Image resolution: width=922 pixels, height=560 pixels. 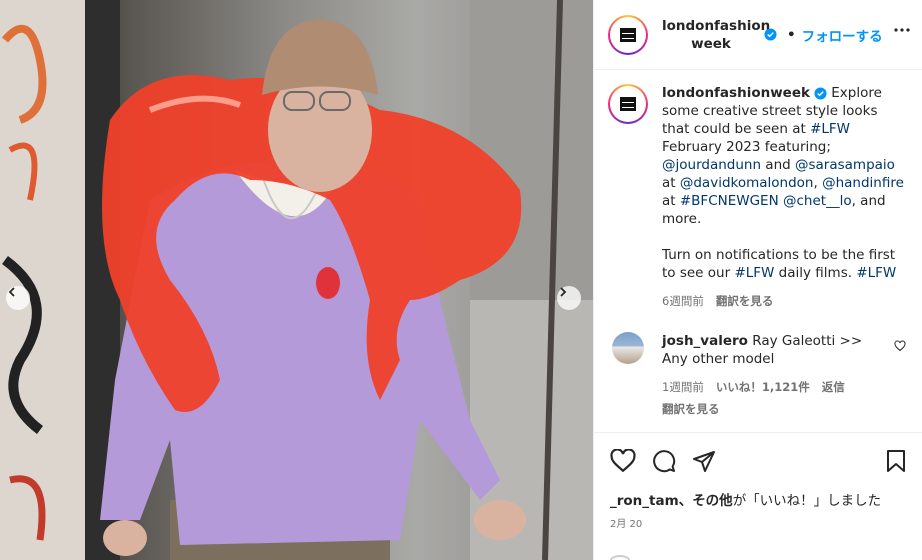 I want to click on like-button, so click(x=623, y=461).